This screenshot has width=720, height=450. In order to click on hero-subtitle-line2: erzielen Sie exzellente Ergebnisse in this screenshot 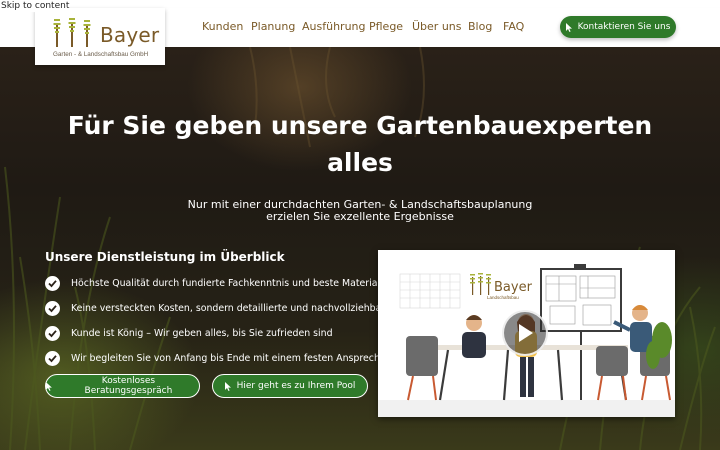, I will do `click(360, 216)`.